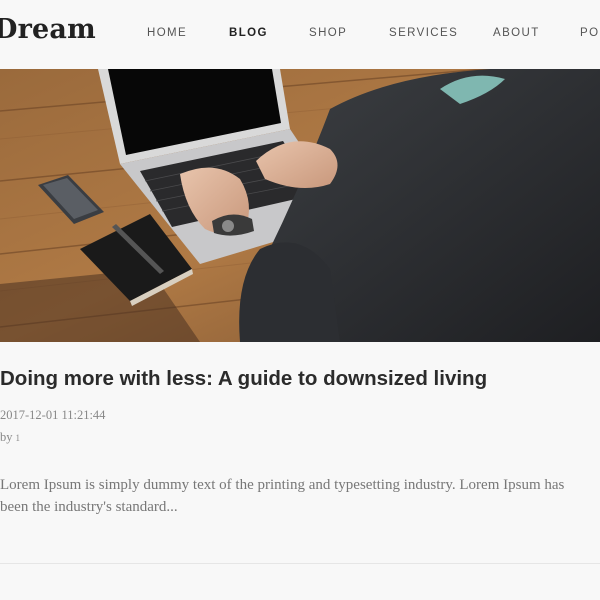 This screenshot has width=600, height=600. I want to click on by-label: by, so click(6, 437).